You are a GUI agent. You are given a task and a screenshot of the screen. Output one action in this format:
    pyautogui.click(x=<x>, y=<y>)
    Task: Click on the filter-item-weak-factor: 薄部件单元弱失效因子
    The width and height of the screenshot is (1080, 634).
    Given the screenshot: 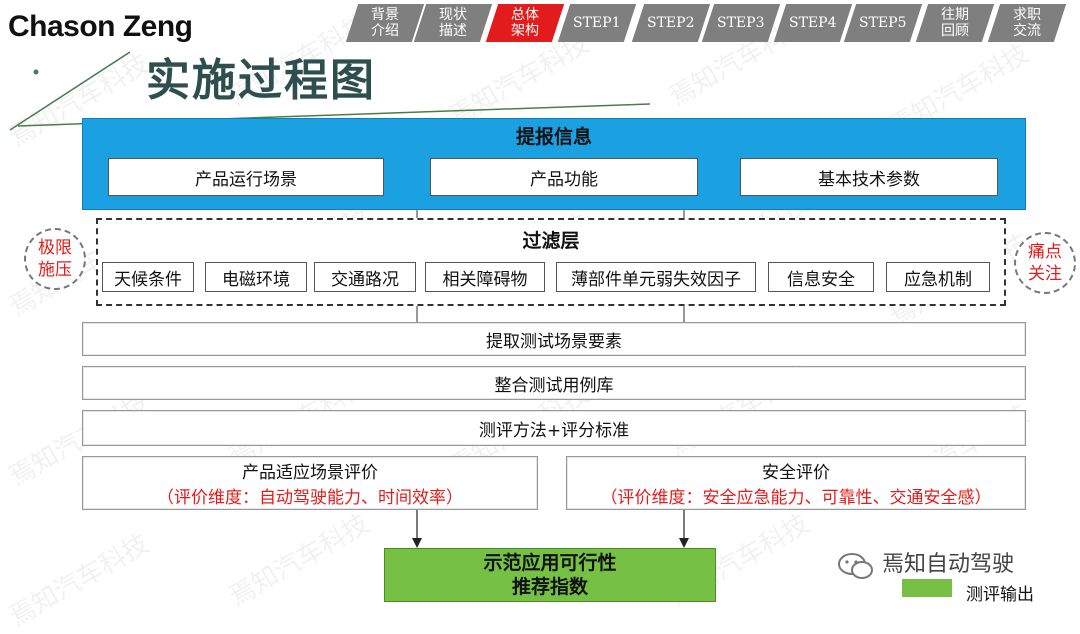 What is the action you would take?
    pyautogui.click(x=656, y=277)
    